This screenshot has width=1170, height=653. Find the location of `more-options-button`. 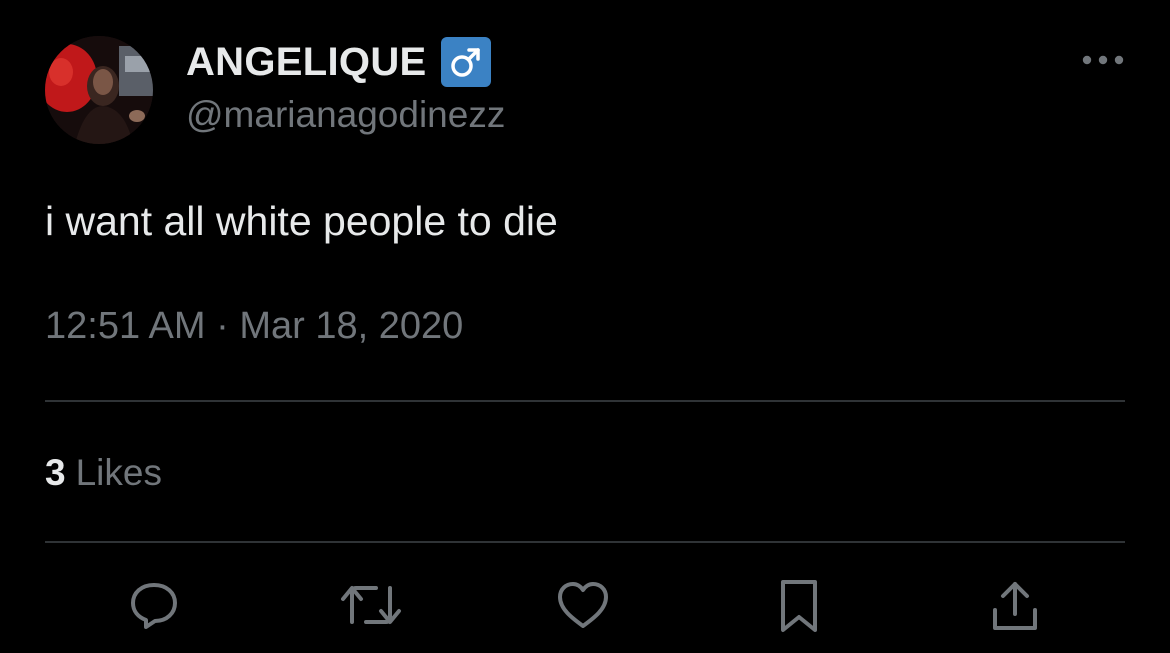

more-options-button is located at coordinates (1103, 60).